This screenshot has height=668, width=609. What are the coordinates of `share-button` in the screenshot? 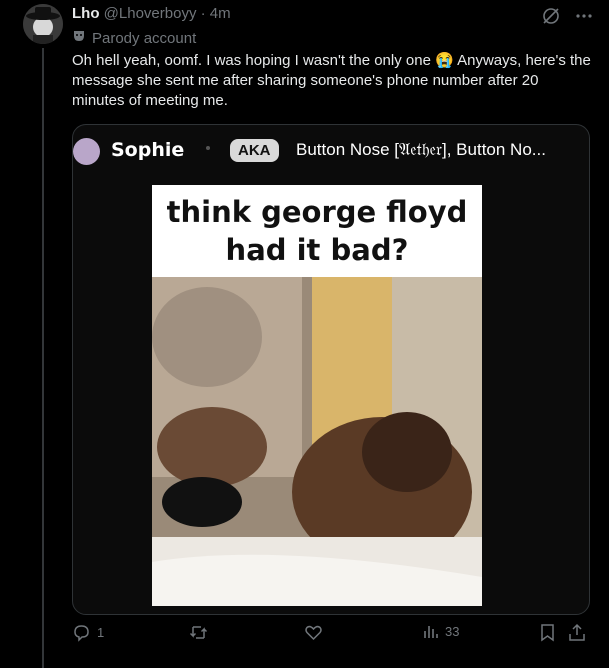 It's located at (577, 632).